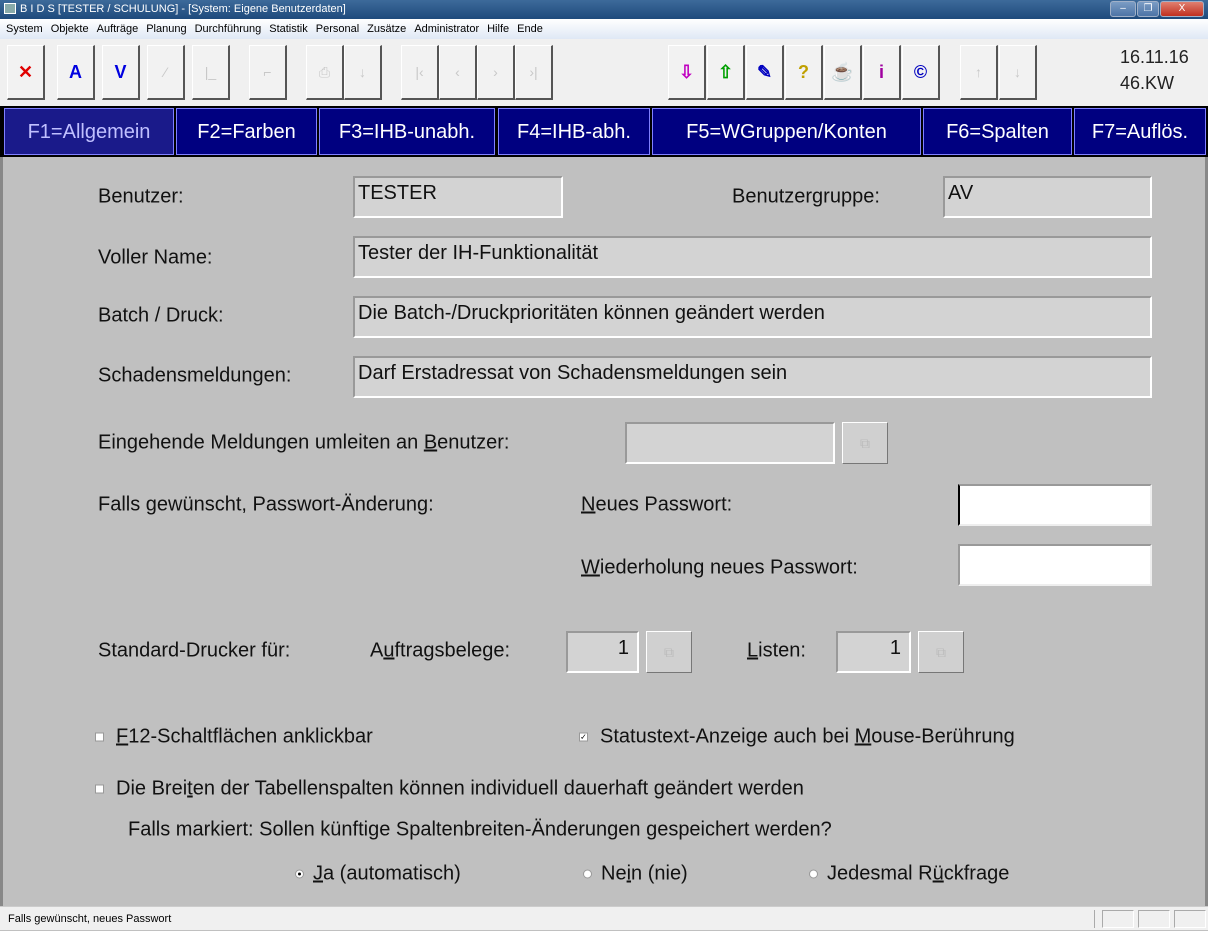  What do you see at coordinates (195, 375) in the screenshot?
I see `damage-label: Schadensmeldungen:` at bounding box center [195, 375].